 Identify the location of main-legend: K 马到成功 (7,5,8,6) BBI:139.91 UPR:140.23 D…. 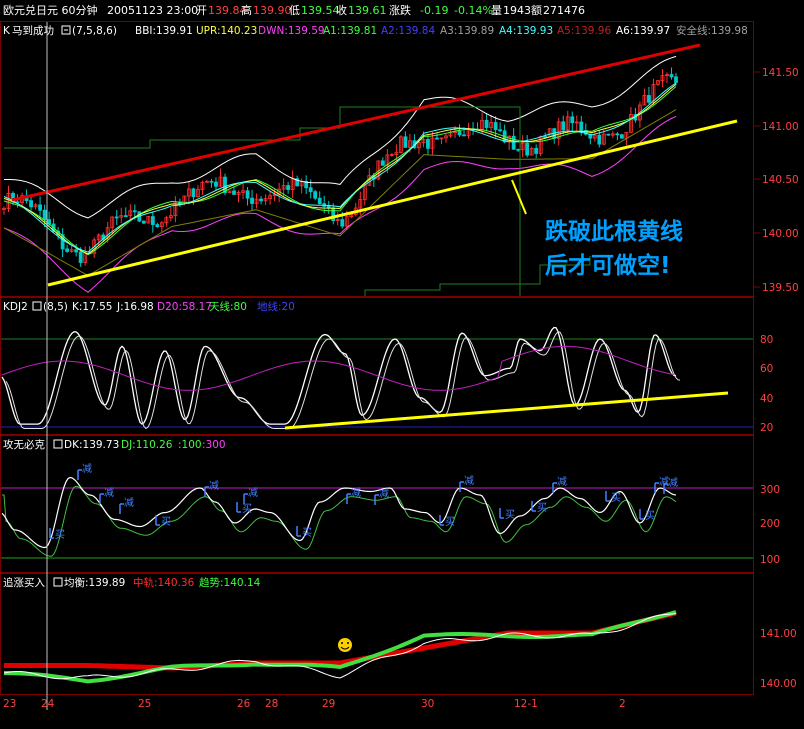
(375, 30).